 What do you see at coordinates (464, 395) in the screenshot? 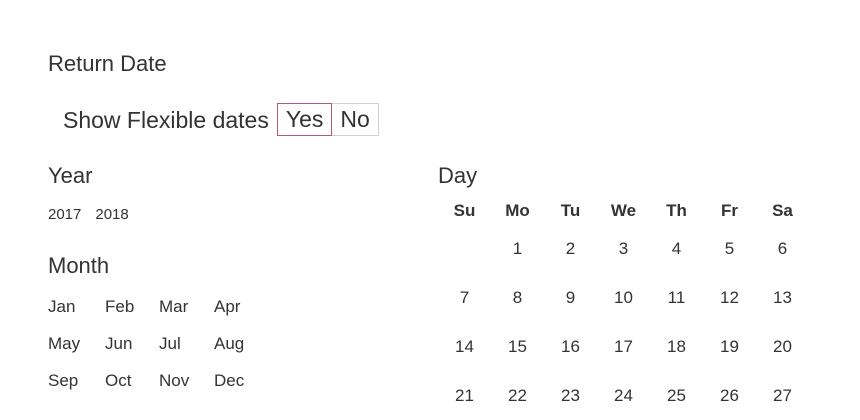
I see `calendar-day-cell: 21` at bounding box center [464, 395].